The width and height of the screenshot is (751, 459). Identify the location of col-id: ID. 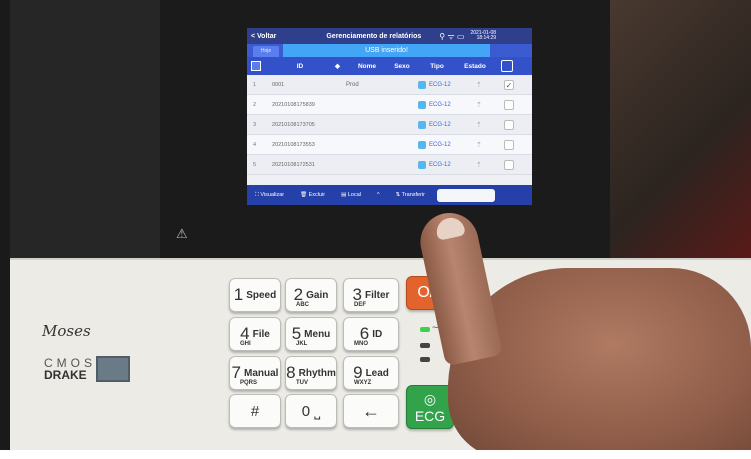
(300, 66).